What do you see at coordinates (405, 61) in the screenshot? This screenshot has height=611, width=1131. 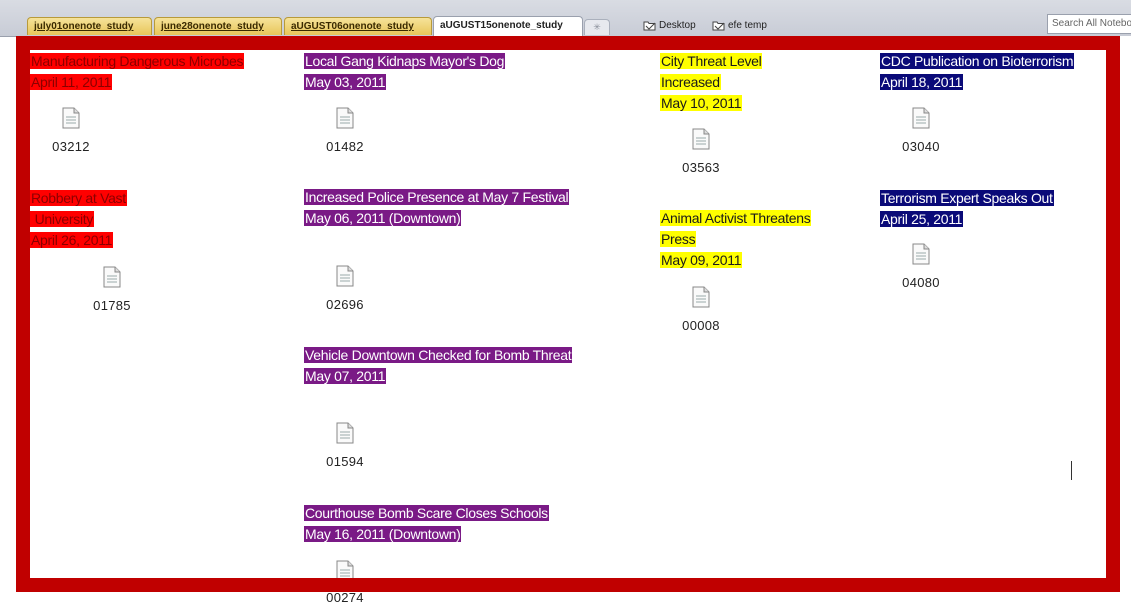 I see `entry-title: Local Gang Kidnaps Mayor's Dog` at bounding box center [405, 61].